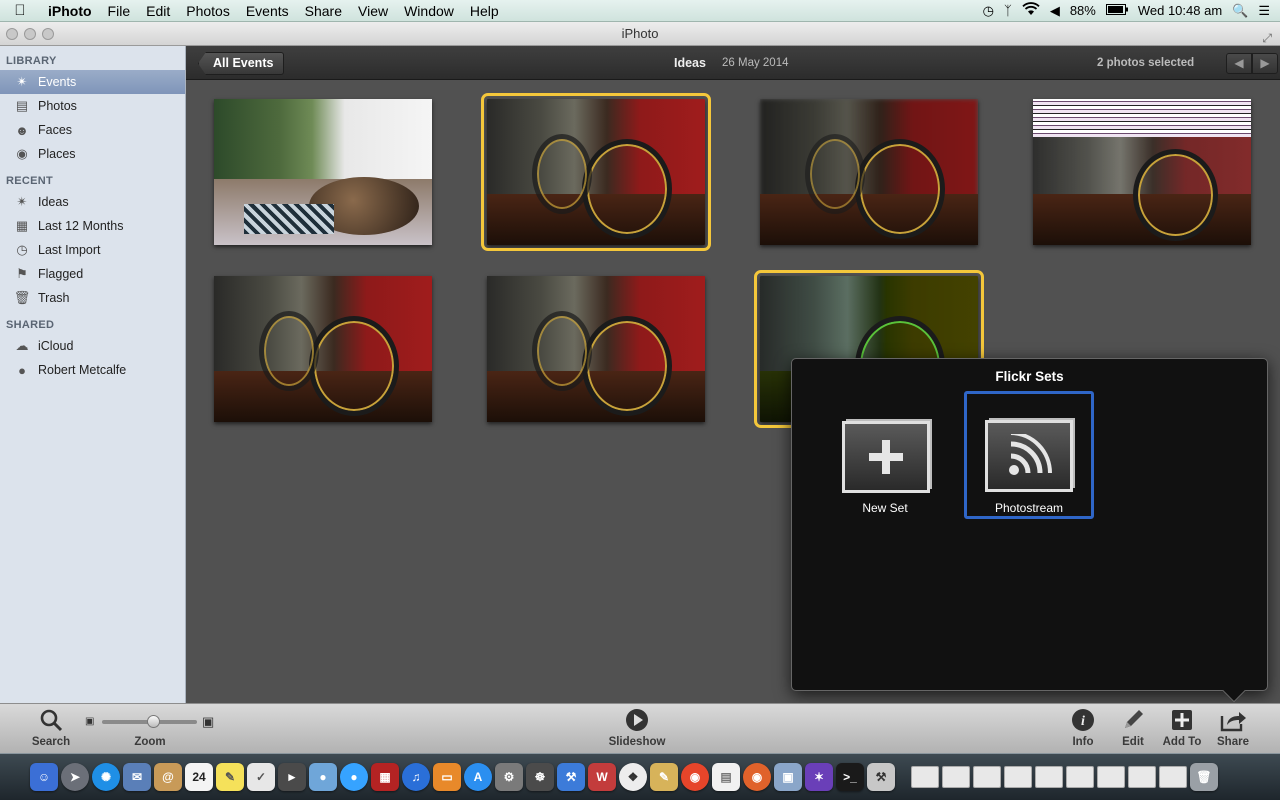 The width and height of the screenshot is (1280, 800). Describe the element at coordinates (540, 777) in the screenshot. I see `gimp-icon: ☸` at that location.